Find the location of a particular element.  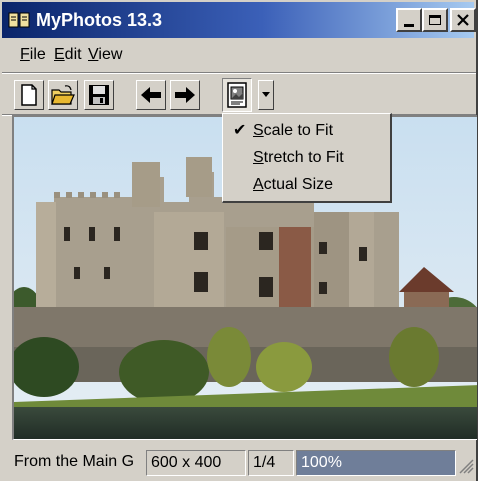

app-book-icon is located at coordinates (19, 20).